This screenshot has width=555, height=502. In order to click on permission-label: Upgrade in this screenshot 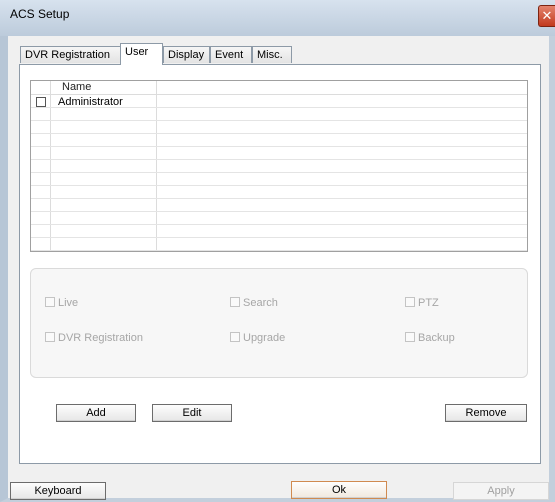, I will do `click(264, 338)`.